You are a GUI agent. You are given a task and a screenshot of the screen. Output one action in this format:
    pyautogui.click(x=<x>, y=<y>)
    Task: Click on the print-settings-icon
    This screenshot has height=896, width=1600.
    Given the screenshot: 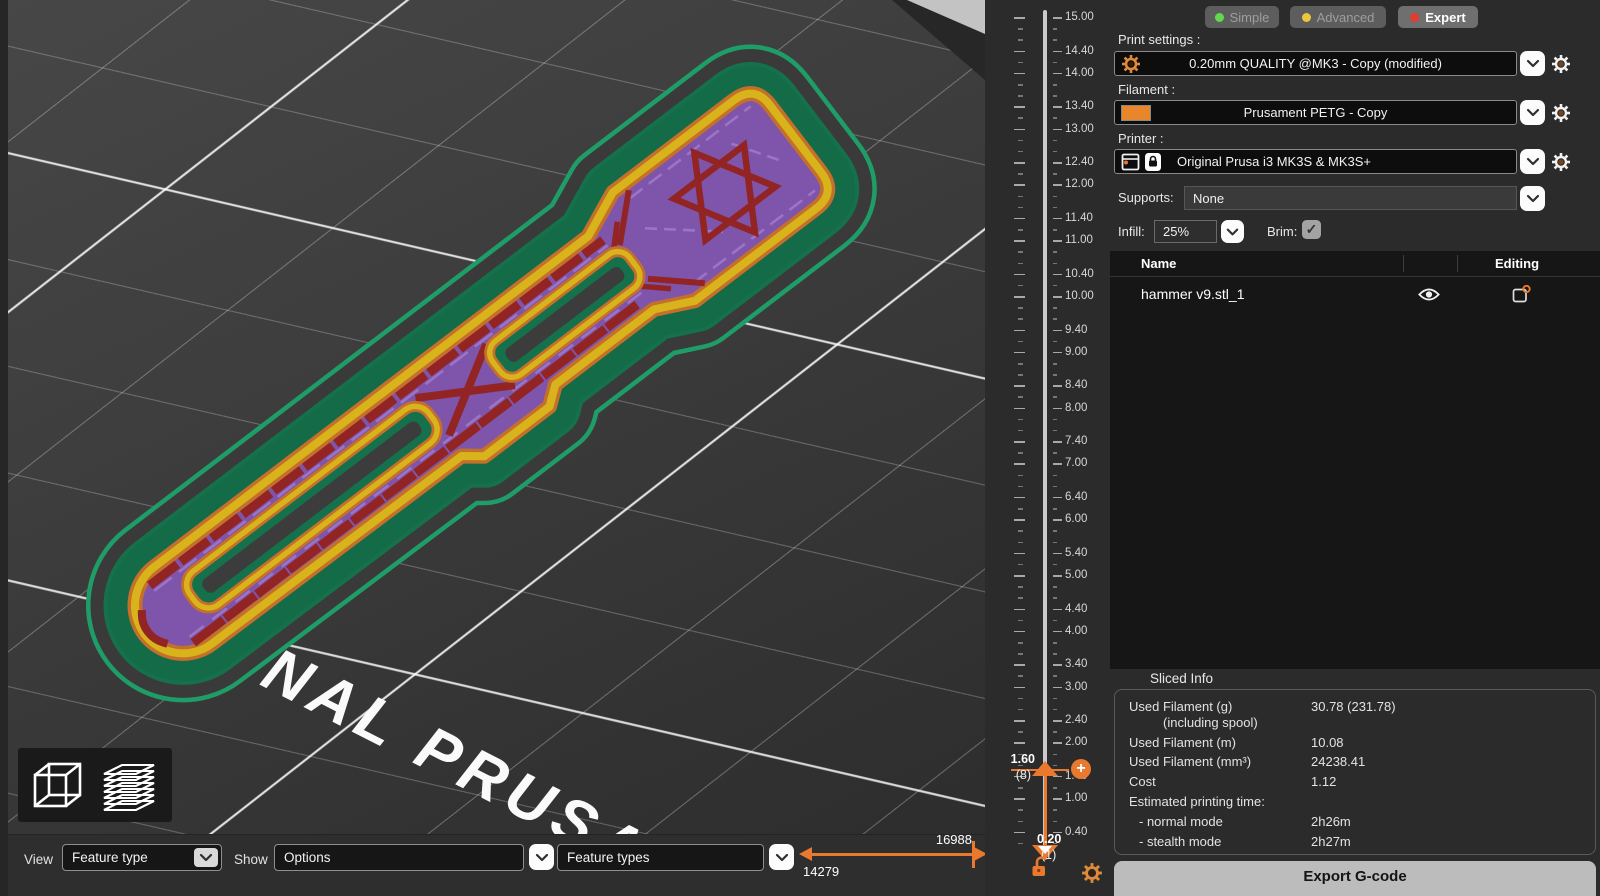 What is the action you would take?
    pyautogui.click(x=1131, y=63)
    